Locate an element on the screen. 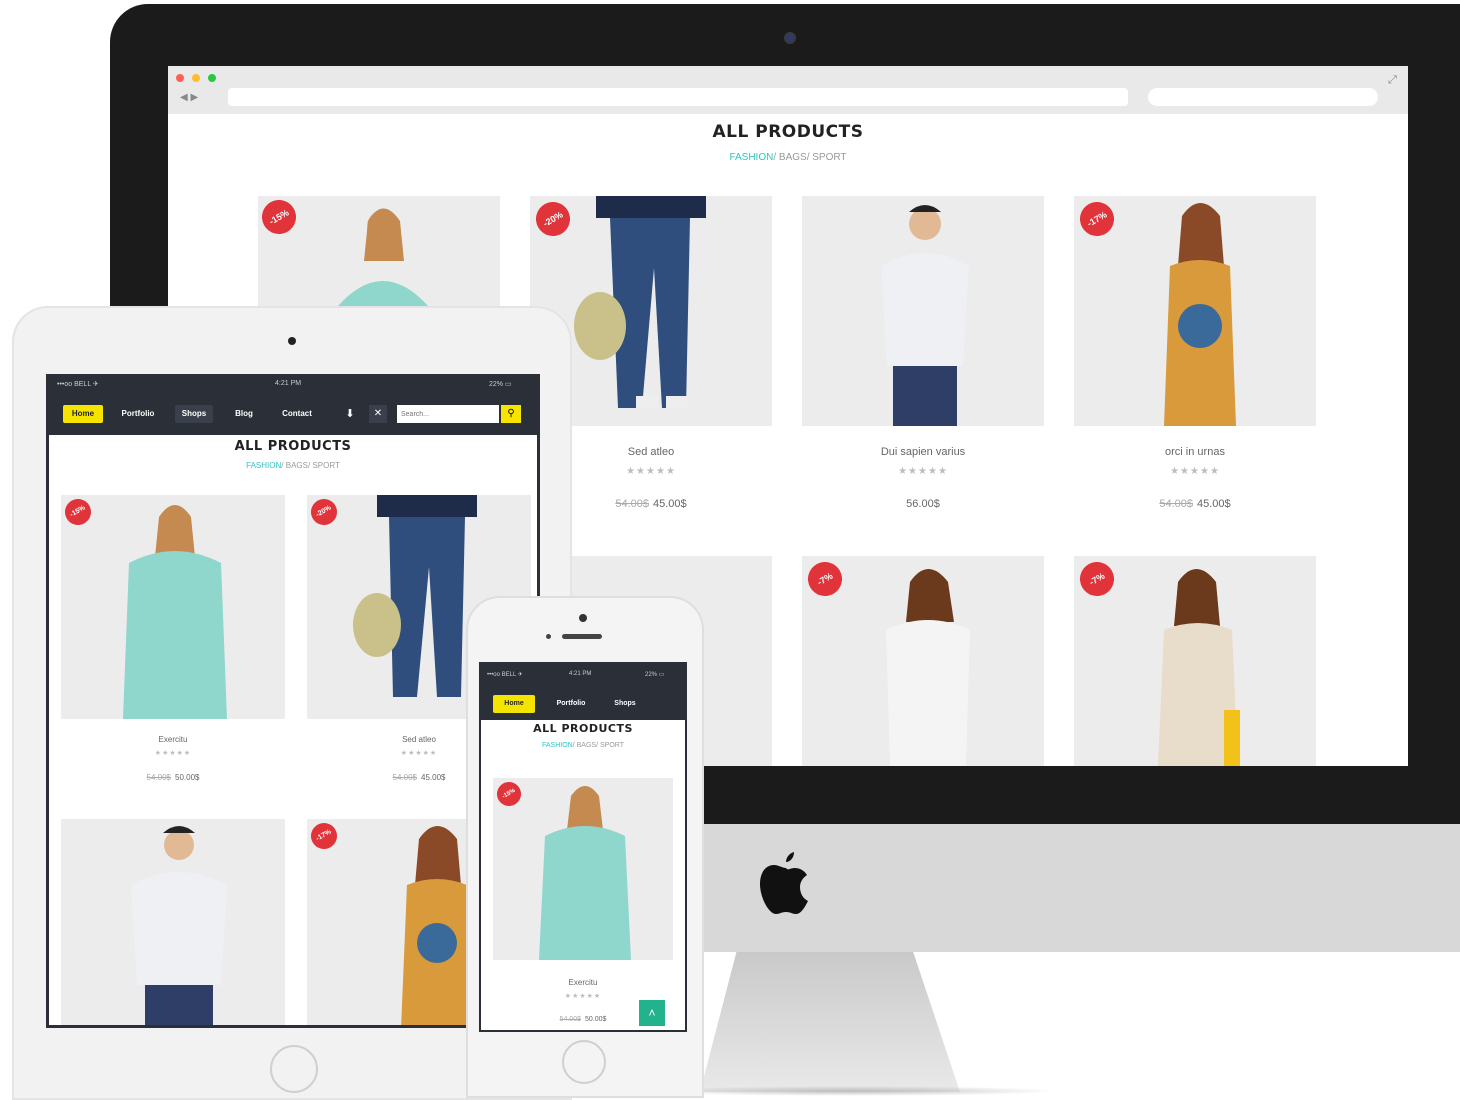 Image resolution: width=1460 pixels, height=1100 pixels. browser-search-field is located at coordinates (1263, 97).